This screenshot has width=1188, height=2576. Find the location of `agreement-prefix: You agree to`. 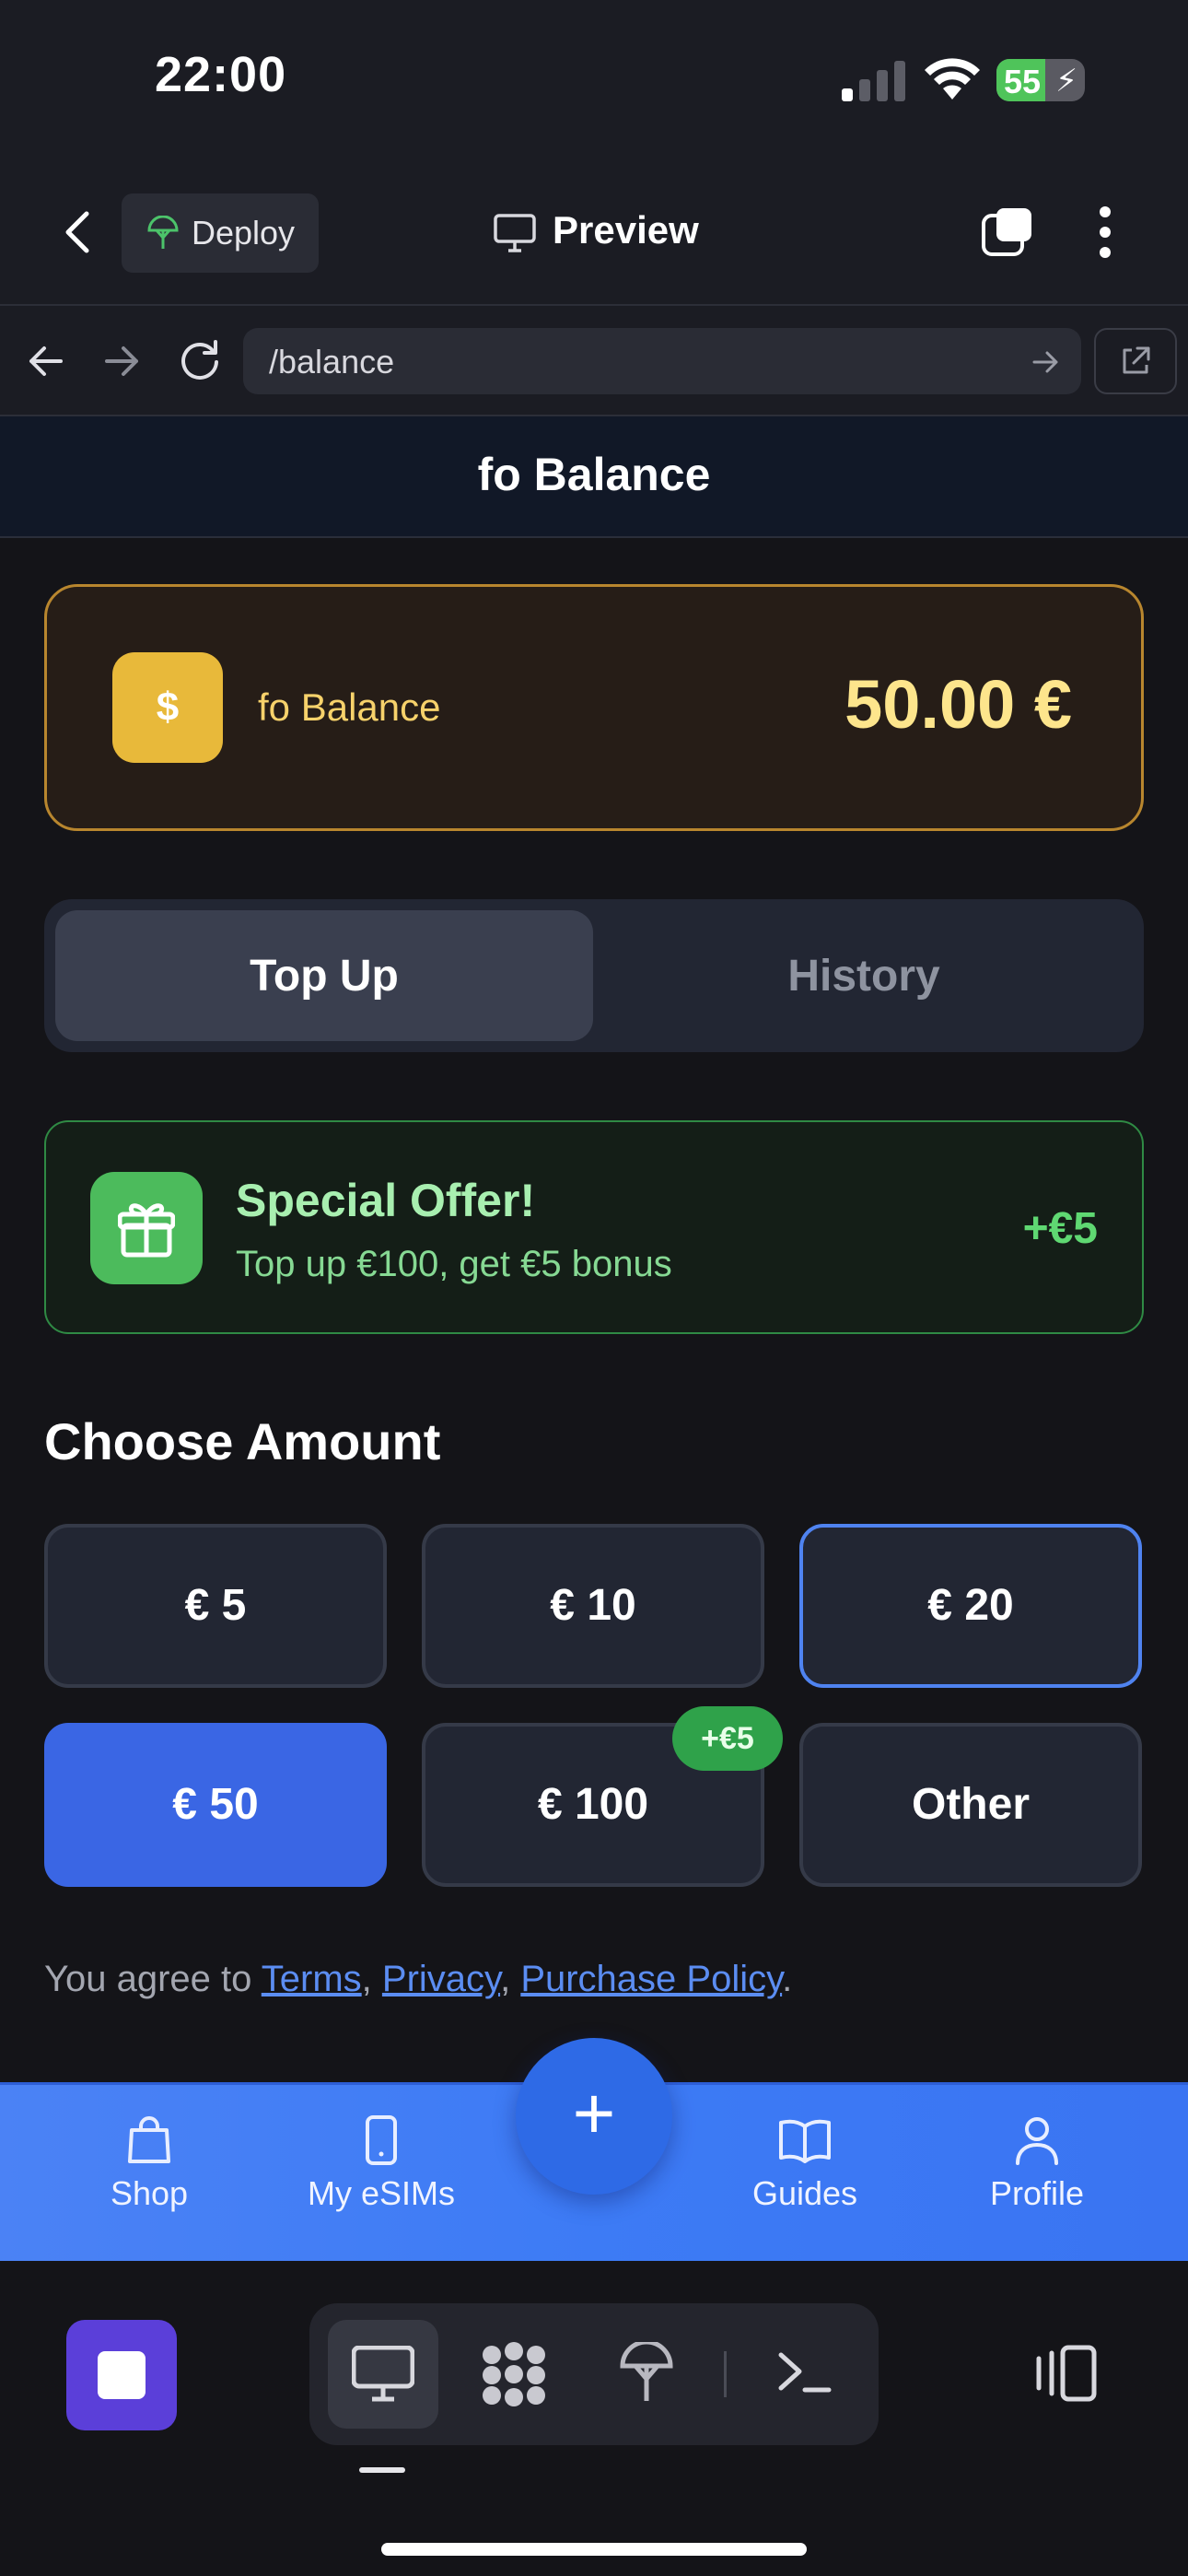

agreement-prefix: You agree to is located at coordinates (153, 1979).